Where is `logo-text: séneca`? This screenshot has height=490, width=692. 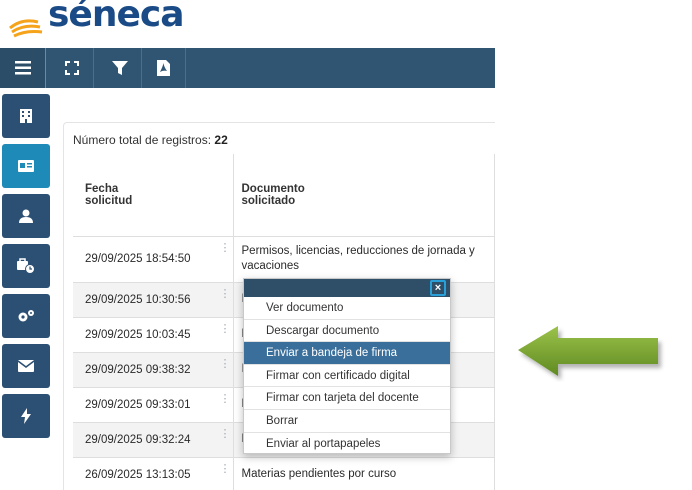
logo-text: séneca is located at coordinates (116, 17).